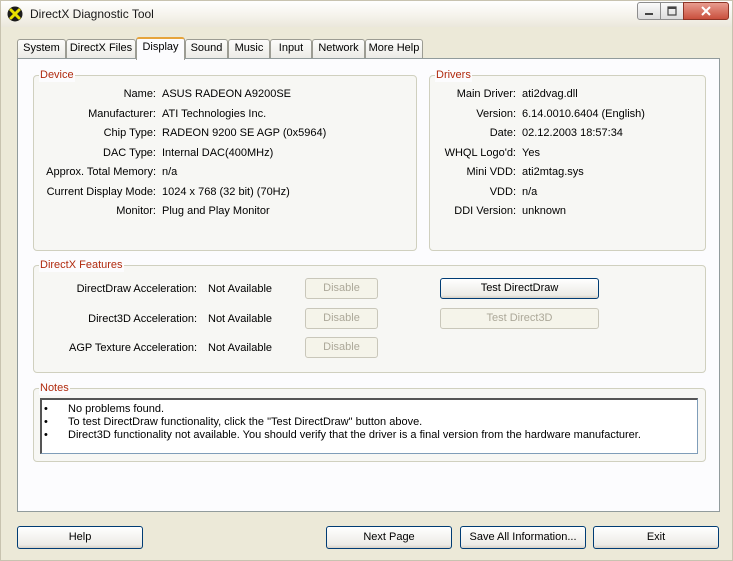 This screenshot has width=733, height=561. Describe the element at coordinates (15, 14) in the screenshot. I see `directx-x-icon` at that location.